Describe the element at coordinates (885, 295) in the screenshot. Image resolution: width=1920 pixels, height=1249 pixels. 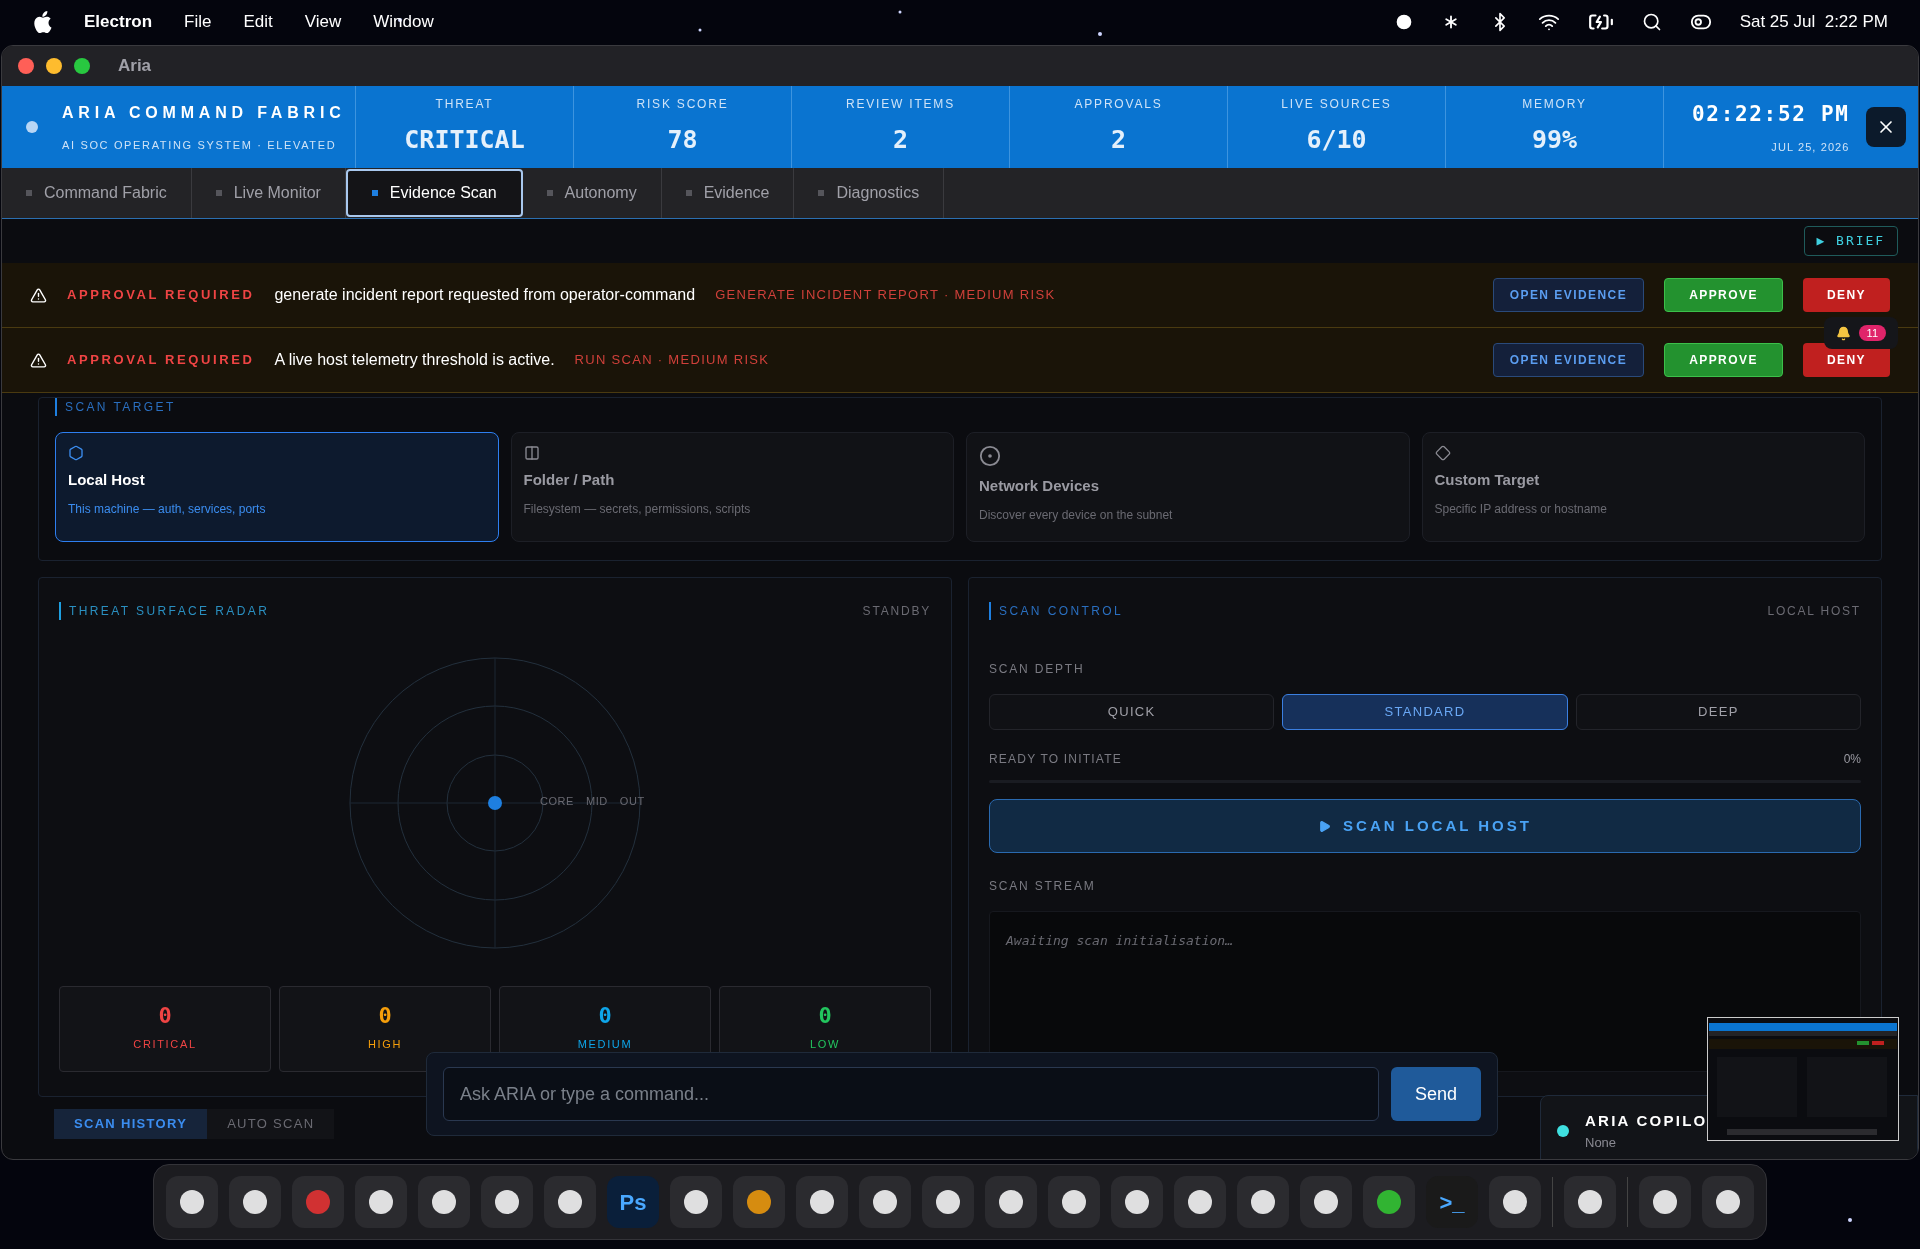
I see `approval-meta: GENERATE INCIDENT REPORT · MEDIUM RISK` at that location.